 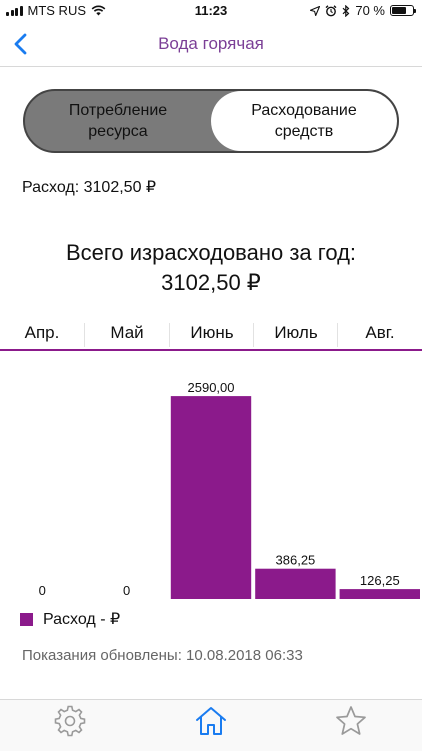 I want to click on segment-consumption-label: Потребление ресурса, so click(x=118, y=121).